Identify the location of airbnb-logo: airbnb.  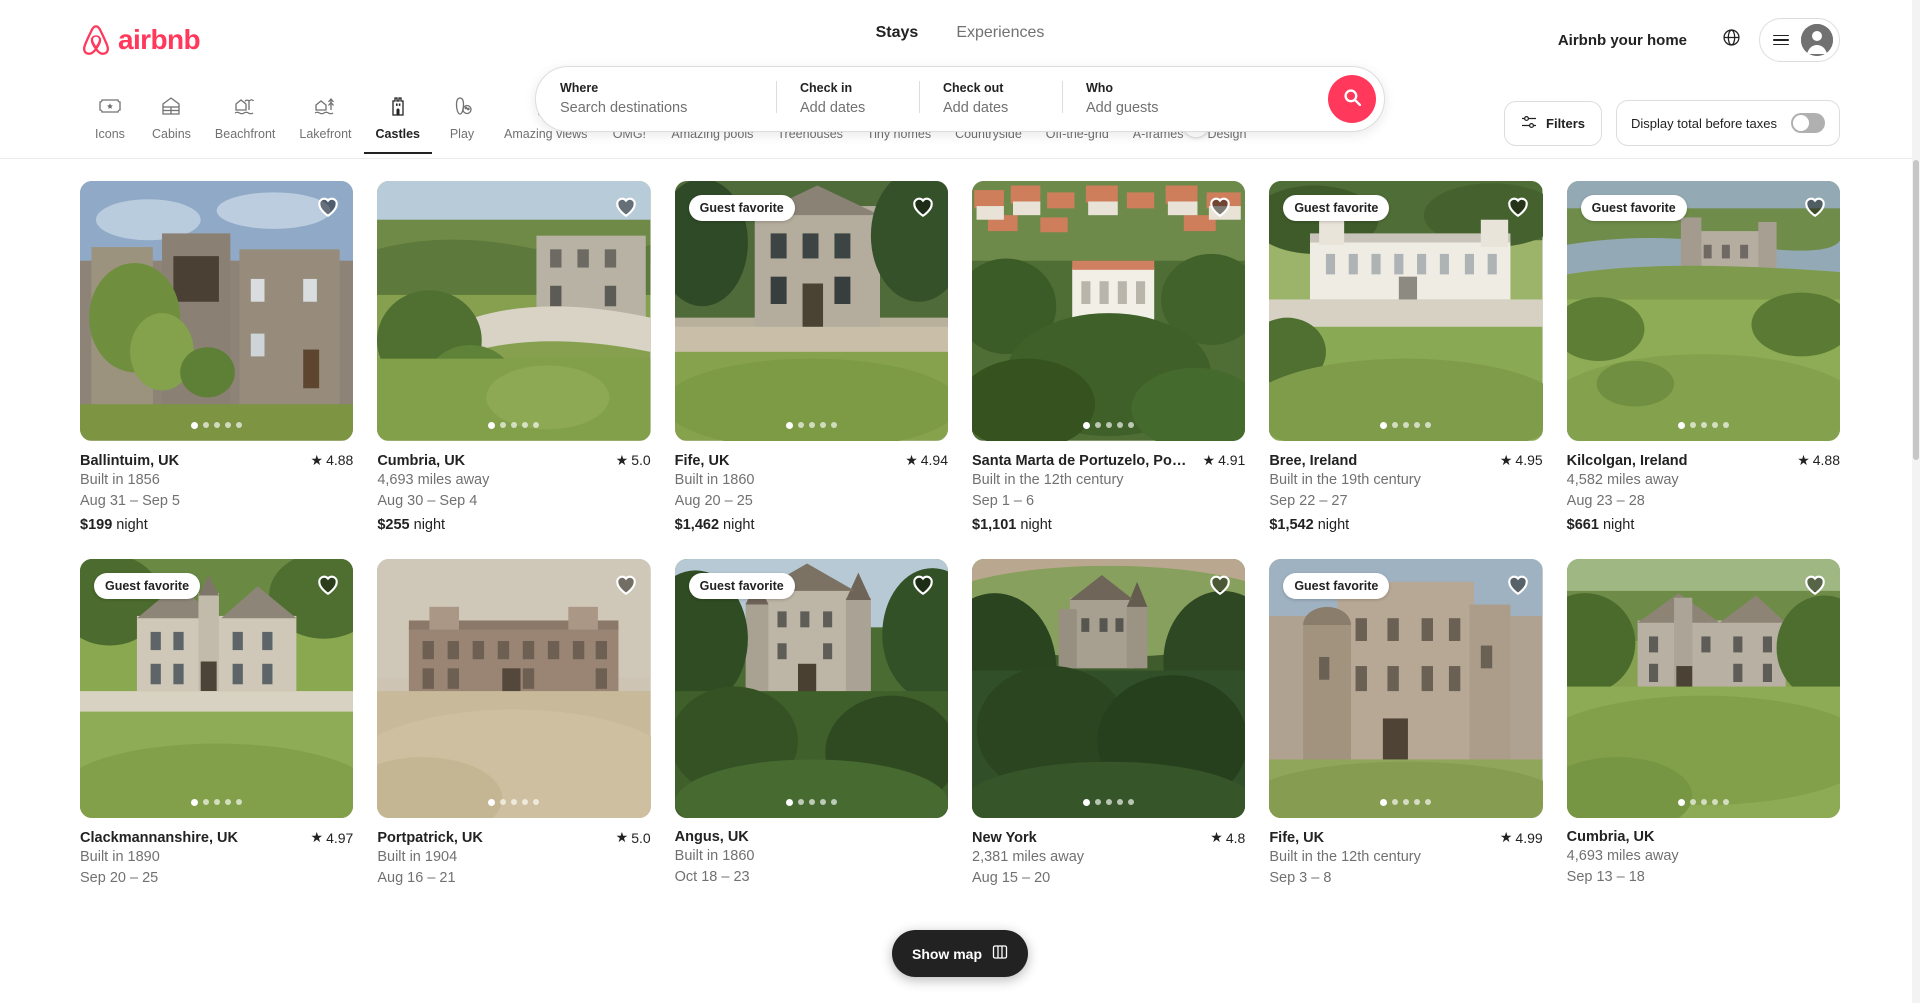
(140, 40).